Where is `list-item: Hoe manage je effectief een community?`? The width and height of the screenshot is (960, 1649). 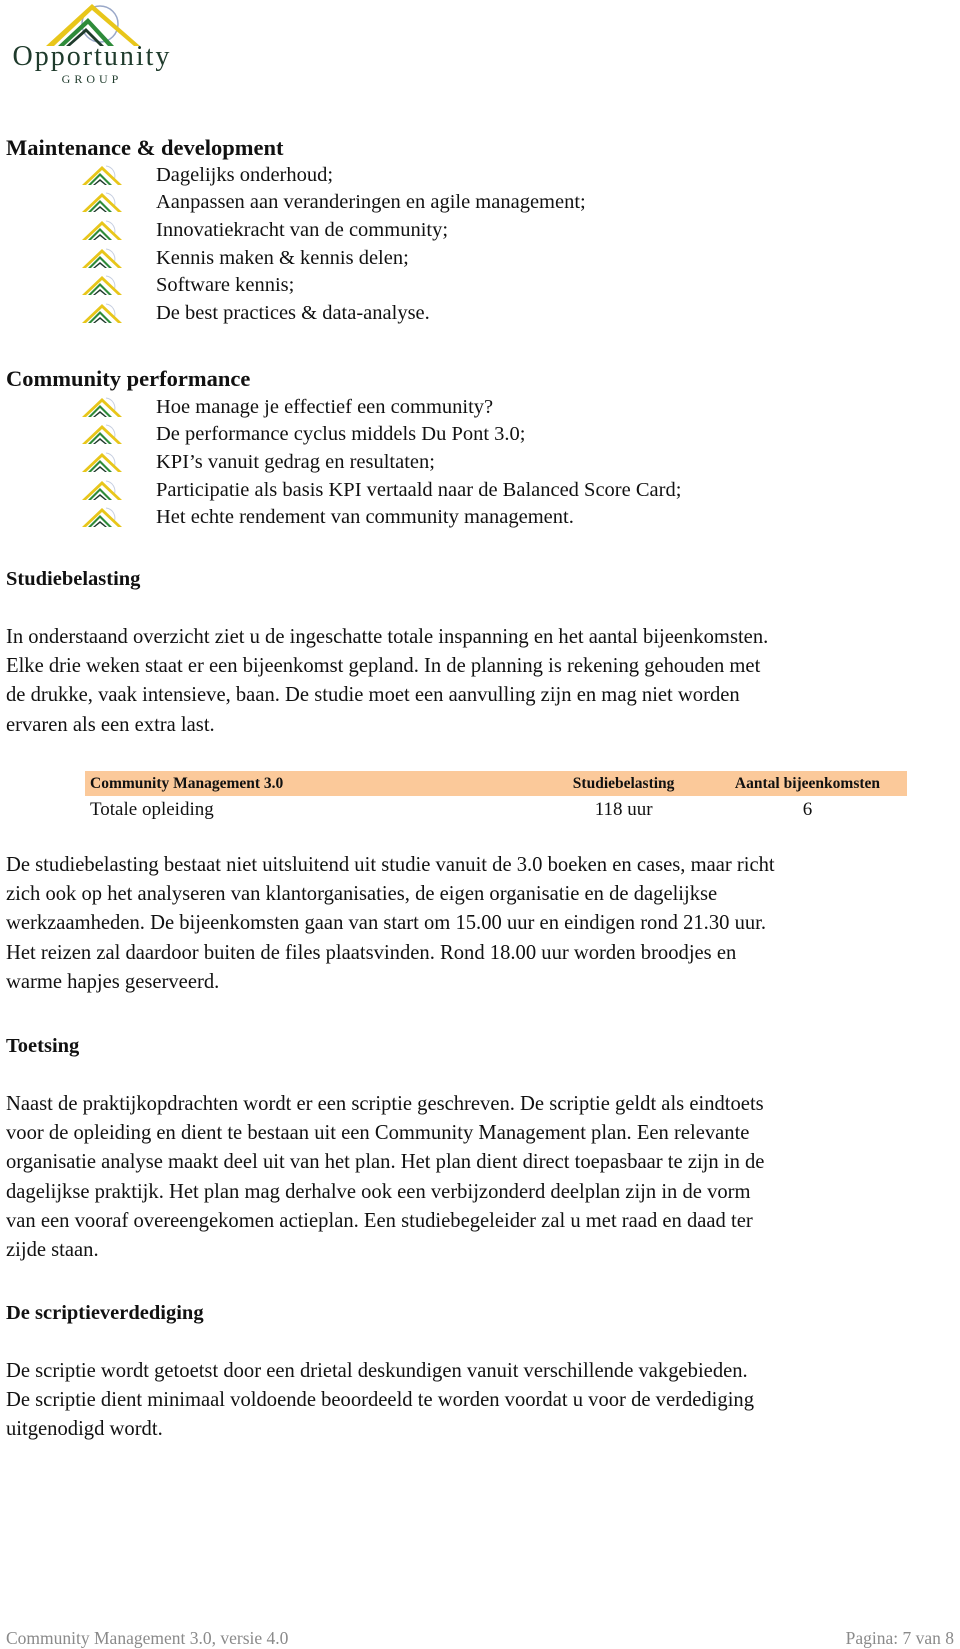 list-item: Hoe manage je effectief een community? is located at coordinates (380, 407).